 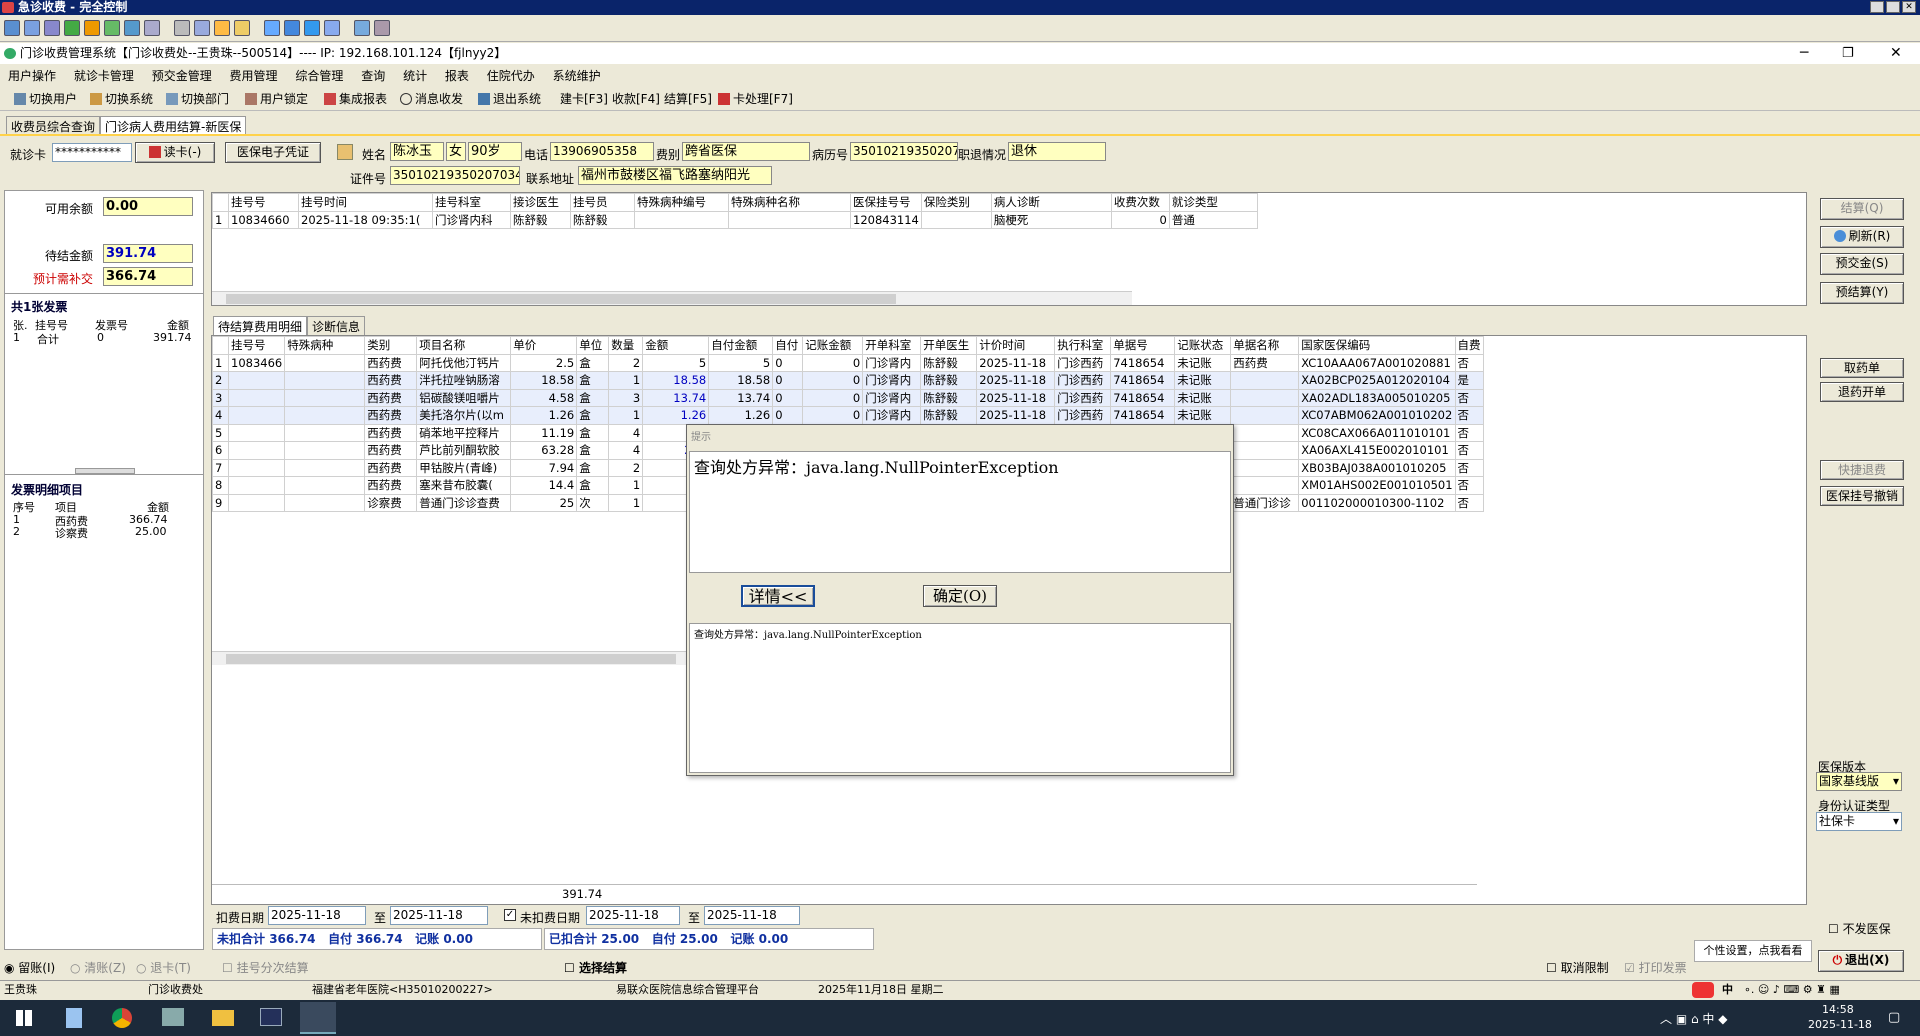 What do you see at coordinates (1896, 53) in the screenshot?
I see `app-close-icon: ✕` at bounding box center [1896, 53].